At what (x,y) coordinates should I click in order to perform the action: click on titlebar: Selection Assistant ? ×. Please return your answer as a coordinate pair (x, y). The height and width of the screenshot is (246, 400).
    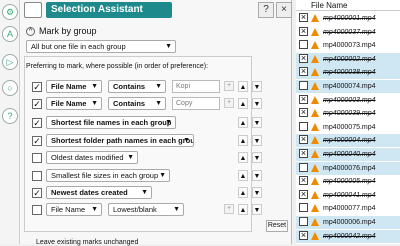
    Looking at the image, I should click on (156, 10).